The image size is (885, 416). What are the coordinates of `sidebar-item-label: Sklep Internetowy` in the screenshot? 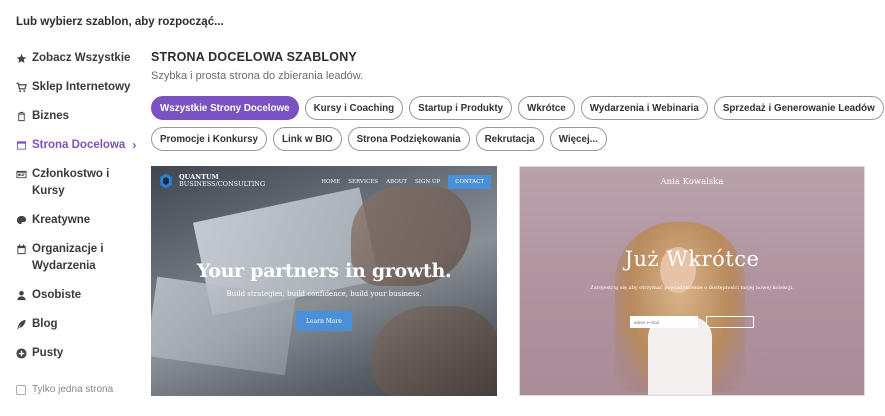 It's located at (81, 87).